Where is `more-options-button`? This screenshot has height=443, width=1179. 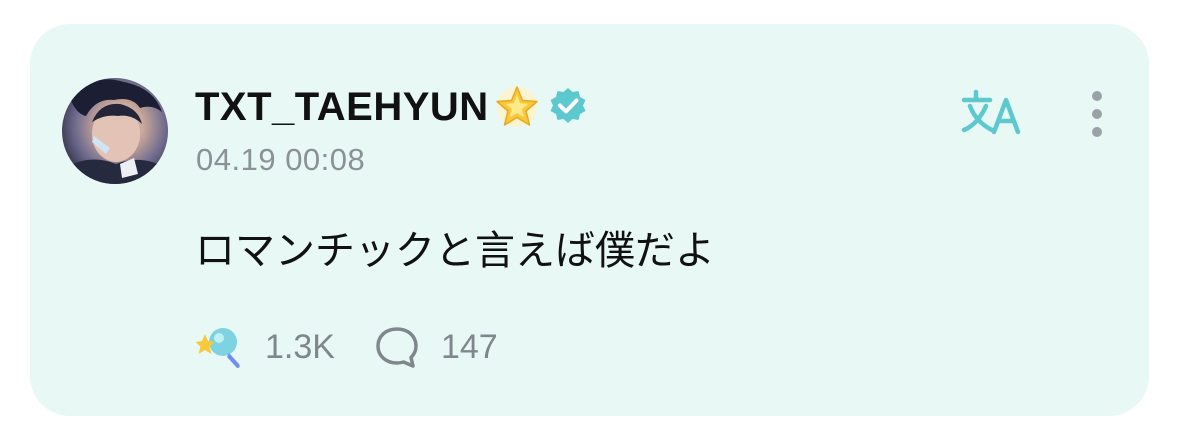
more-options-button is located at coordinates (1097, 114).